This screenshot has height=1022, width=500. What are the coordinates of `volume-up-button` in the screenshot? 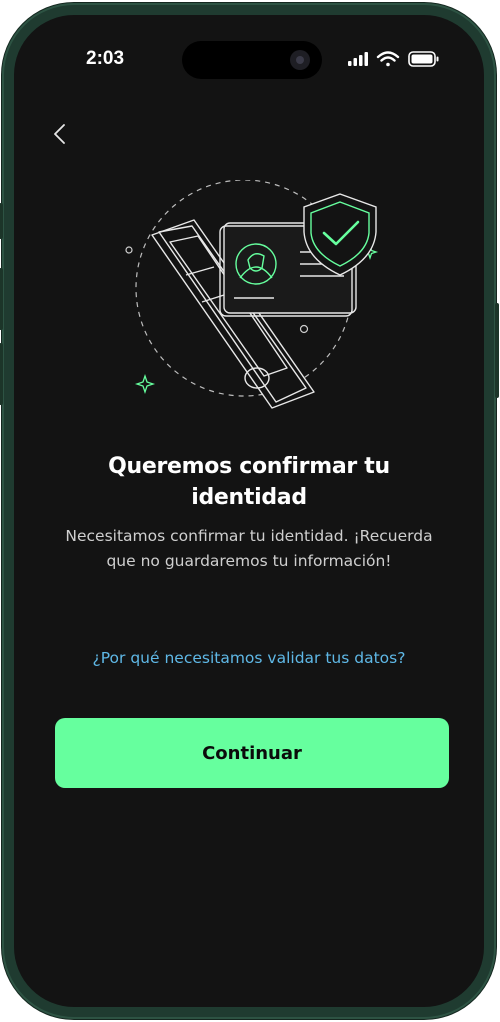 It's located at (1, 299).